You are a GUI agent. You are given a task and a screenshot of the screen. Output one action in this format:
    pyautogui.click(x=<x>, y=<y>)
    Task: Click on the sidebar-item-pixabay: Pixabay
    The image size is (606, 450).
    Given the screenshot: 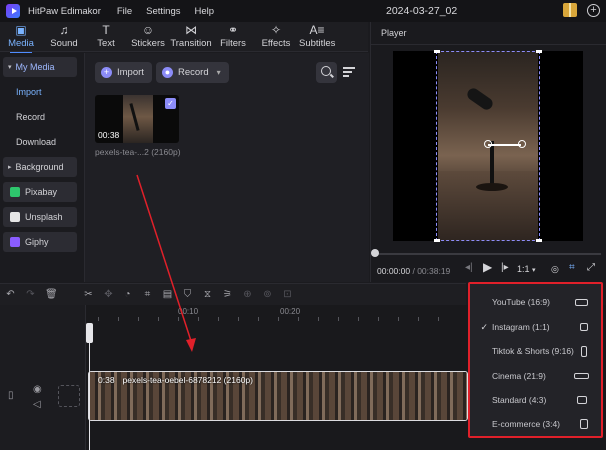 What is the action you would take?
    pyautogui.click(x=40, y=192)
    